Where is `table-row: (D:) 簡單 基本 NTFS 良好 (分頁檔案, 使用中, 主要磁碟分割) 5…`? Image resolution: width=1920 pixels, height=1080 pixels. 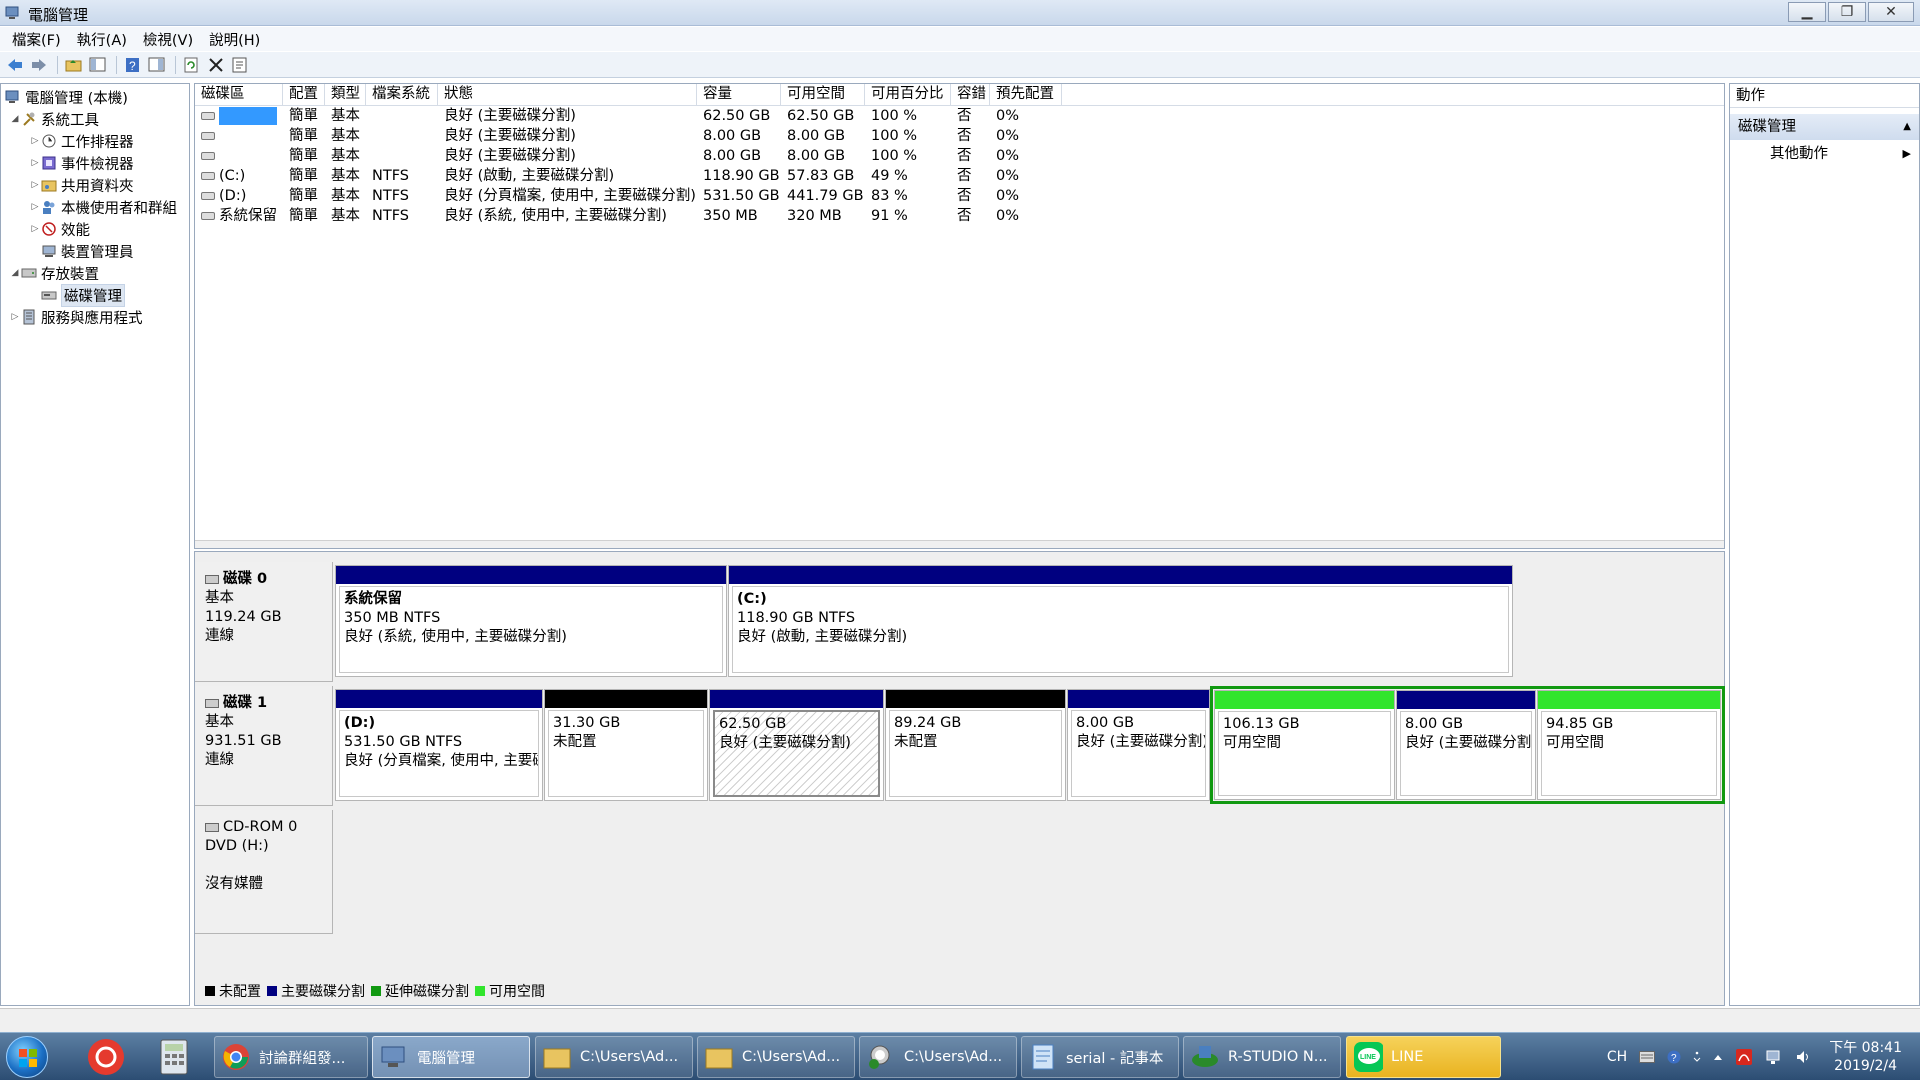 table-row: (D:) 簡單 基本 NTFS 良好 (分頁檔案, 使用中, 主要磁碟分割) 5… is located at coordinates (959, 196).